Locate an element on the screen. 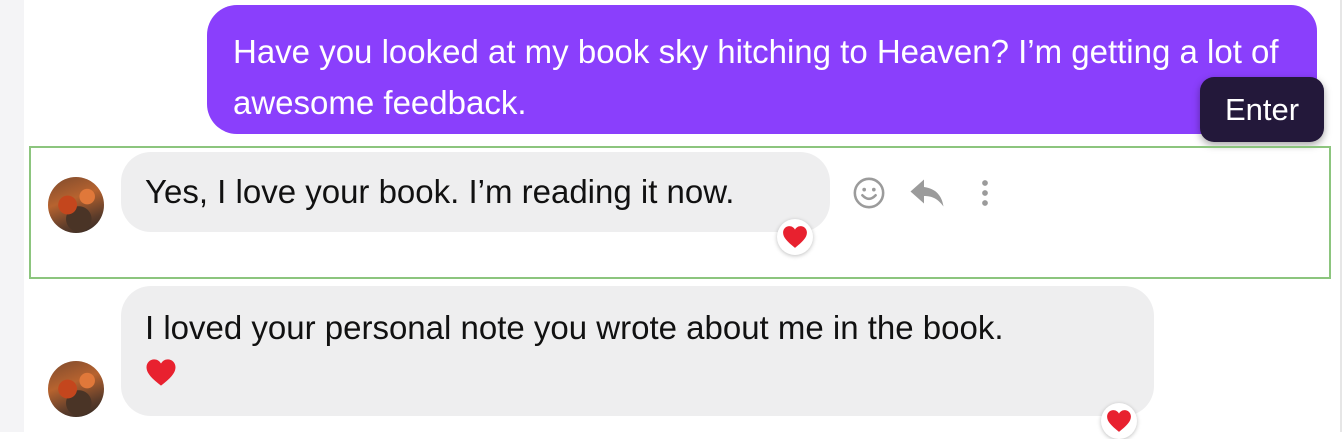 The width and height of the screenshot is (1342, 439). more-vertical-icon is located at coordinates (985, 193).